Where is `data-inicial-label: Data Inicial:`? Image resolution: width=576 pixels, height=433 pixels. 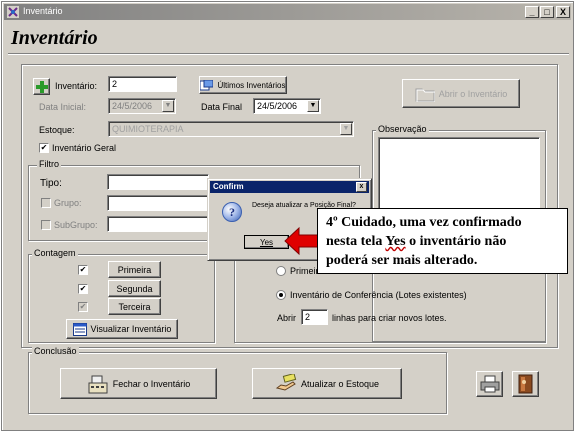
data-inicial-label: Data Inicial: is located at coordinates (63, 107).